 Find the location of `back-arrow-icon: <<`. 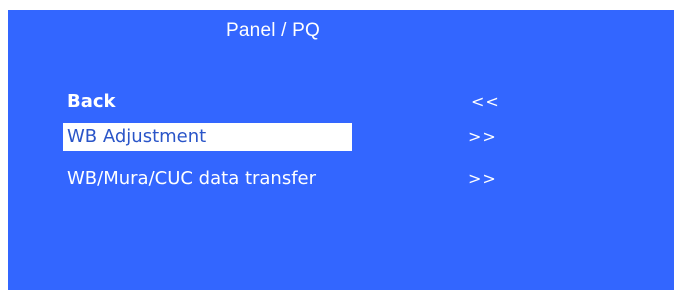

back-arrow-icon: << is located at coordinates (485, 101).